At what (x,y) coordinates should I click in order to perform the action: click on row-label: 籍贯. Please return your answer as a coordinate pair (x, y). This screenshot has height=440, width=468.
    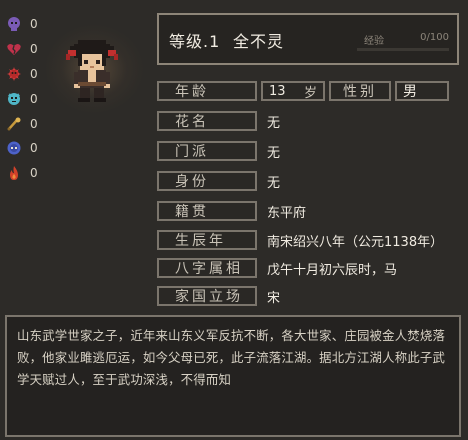
    Looking at the image, I should click on (207, 211).